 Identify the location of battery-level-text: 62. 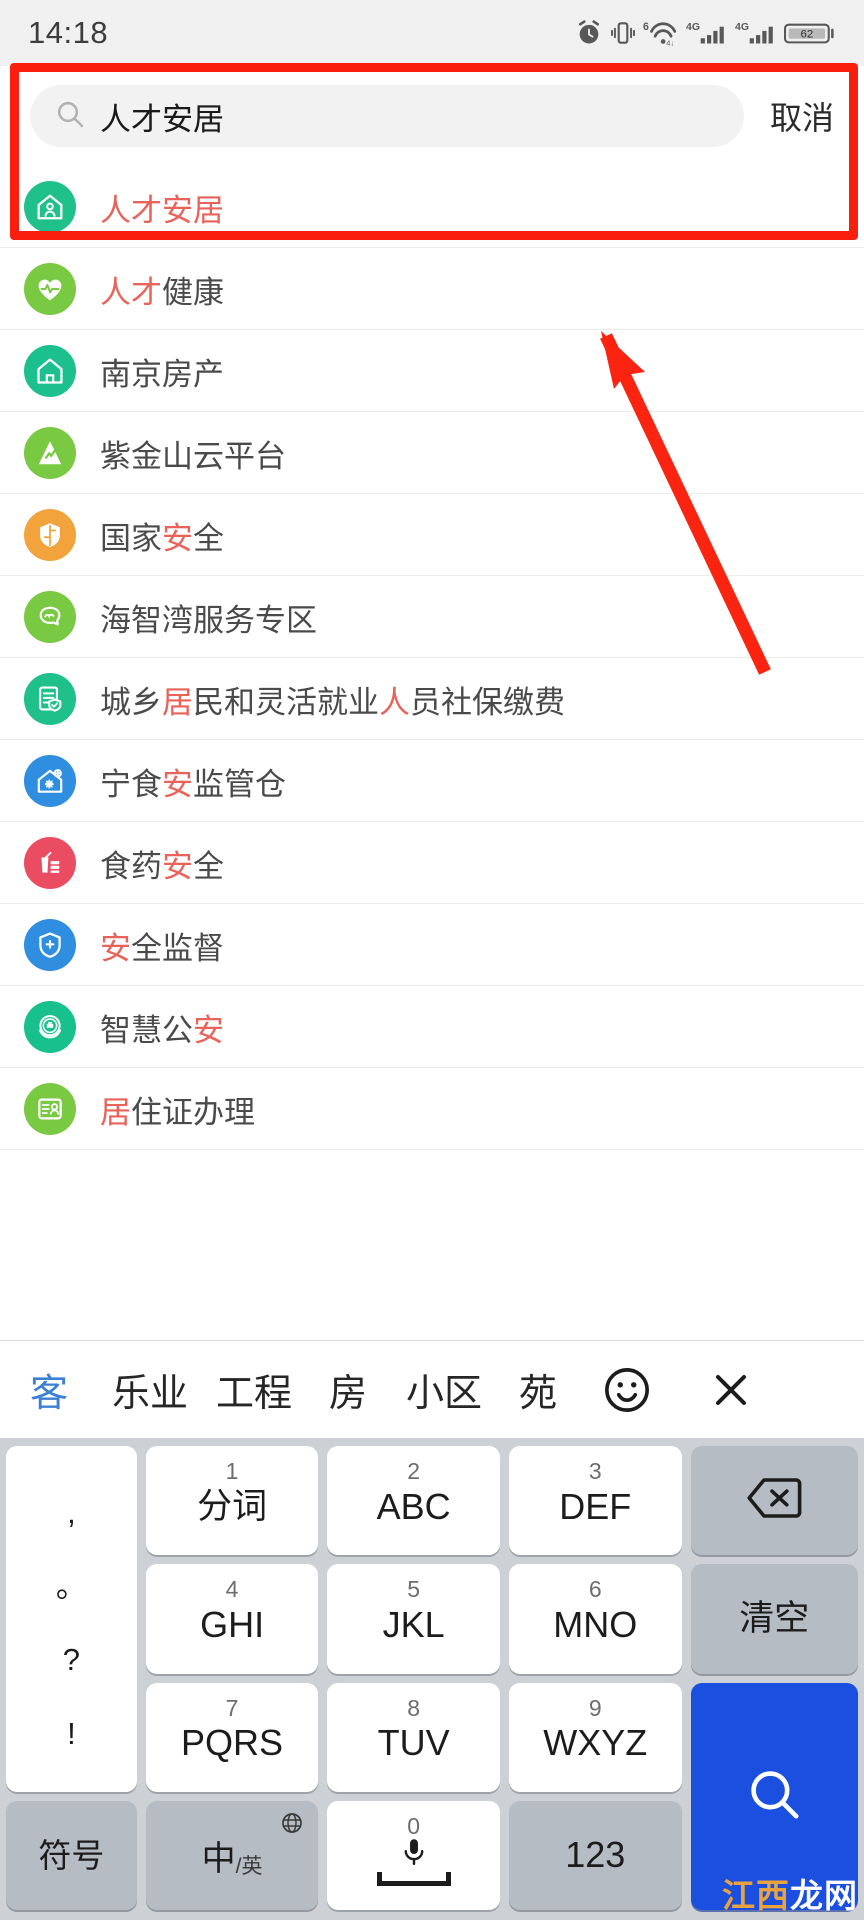
(807, 35).